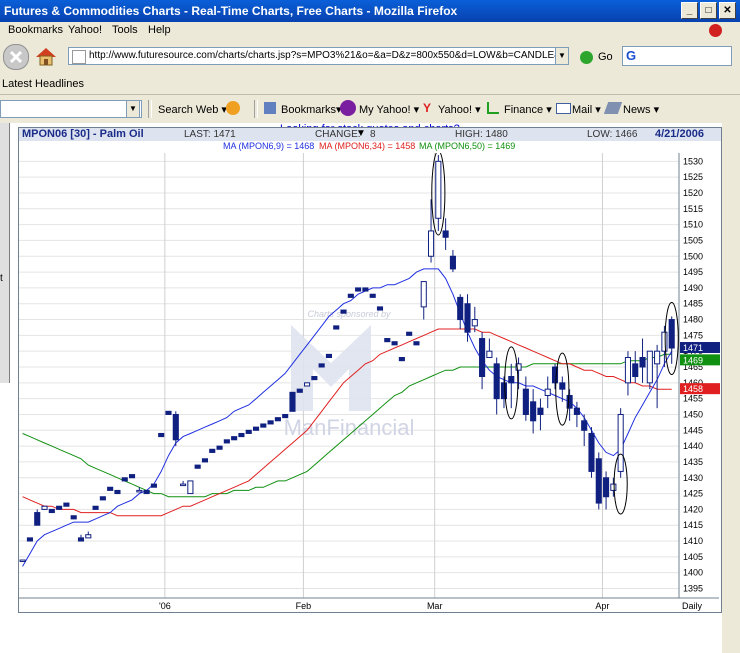 This screenshot has width=740, height=653. I want to click on y-tick-label: 1395, so click(693, 589).